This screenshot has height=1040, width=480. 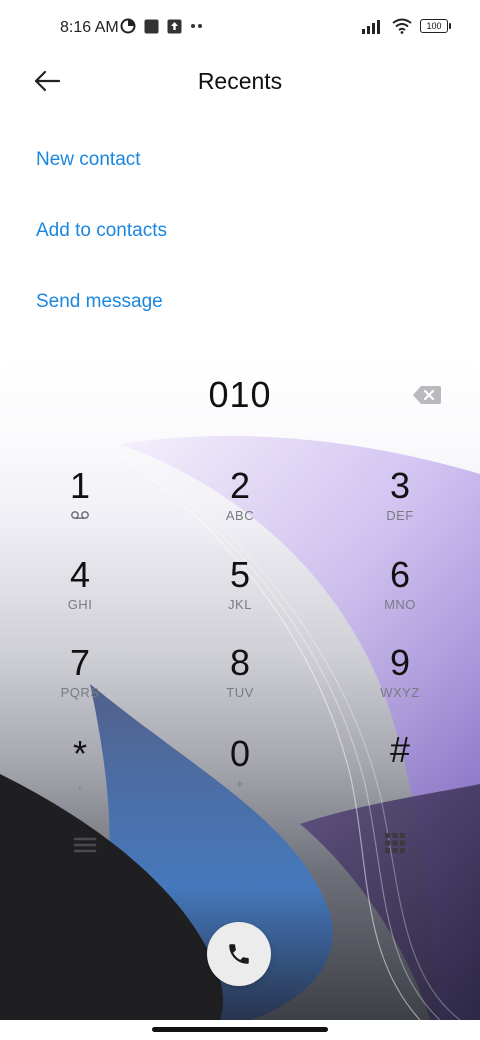 I want to click on key-letters: GHI, so click(x=80, y=604).